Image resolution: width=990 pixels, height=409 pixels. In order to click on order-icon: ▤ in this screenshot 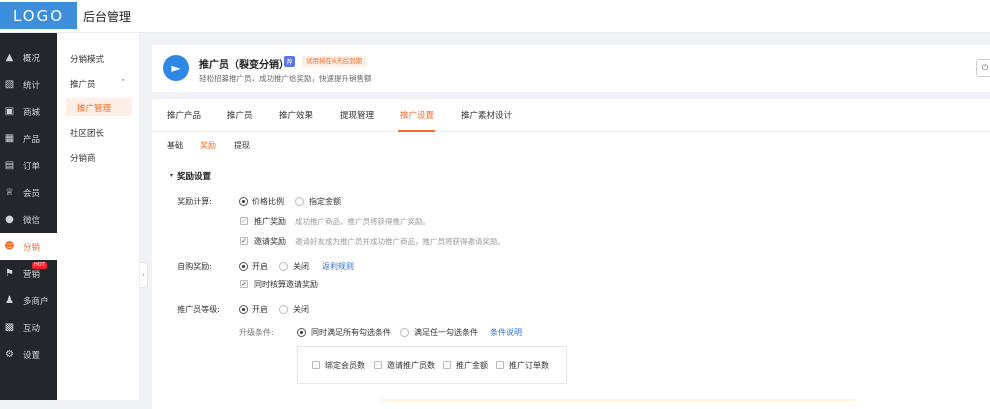, I will do `click(9, 165)`.